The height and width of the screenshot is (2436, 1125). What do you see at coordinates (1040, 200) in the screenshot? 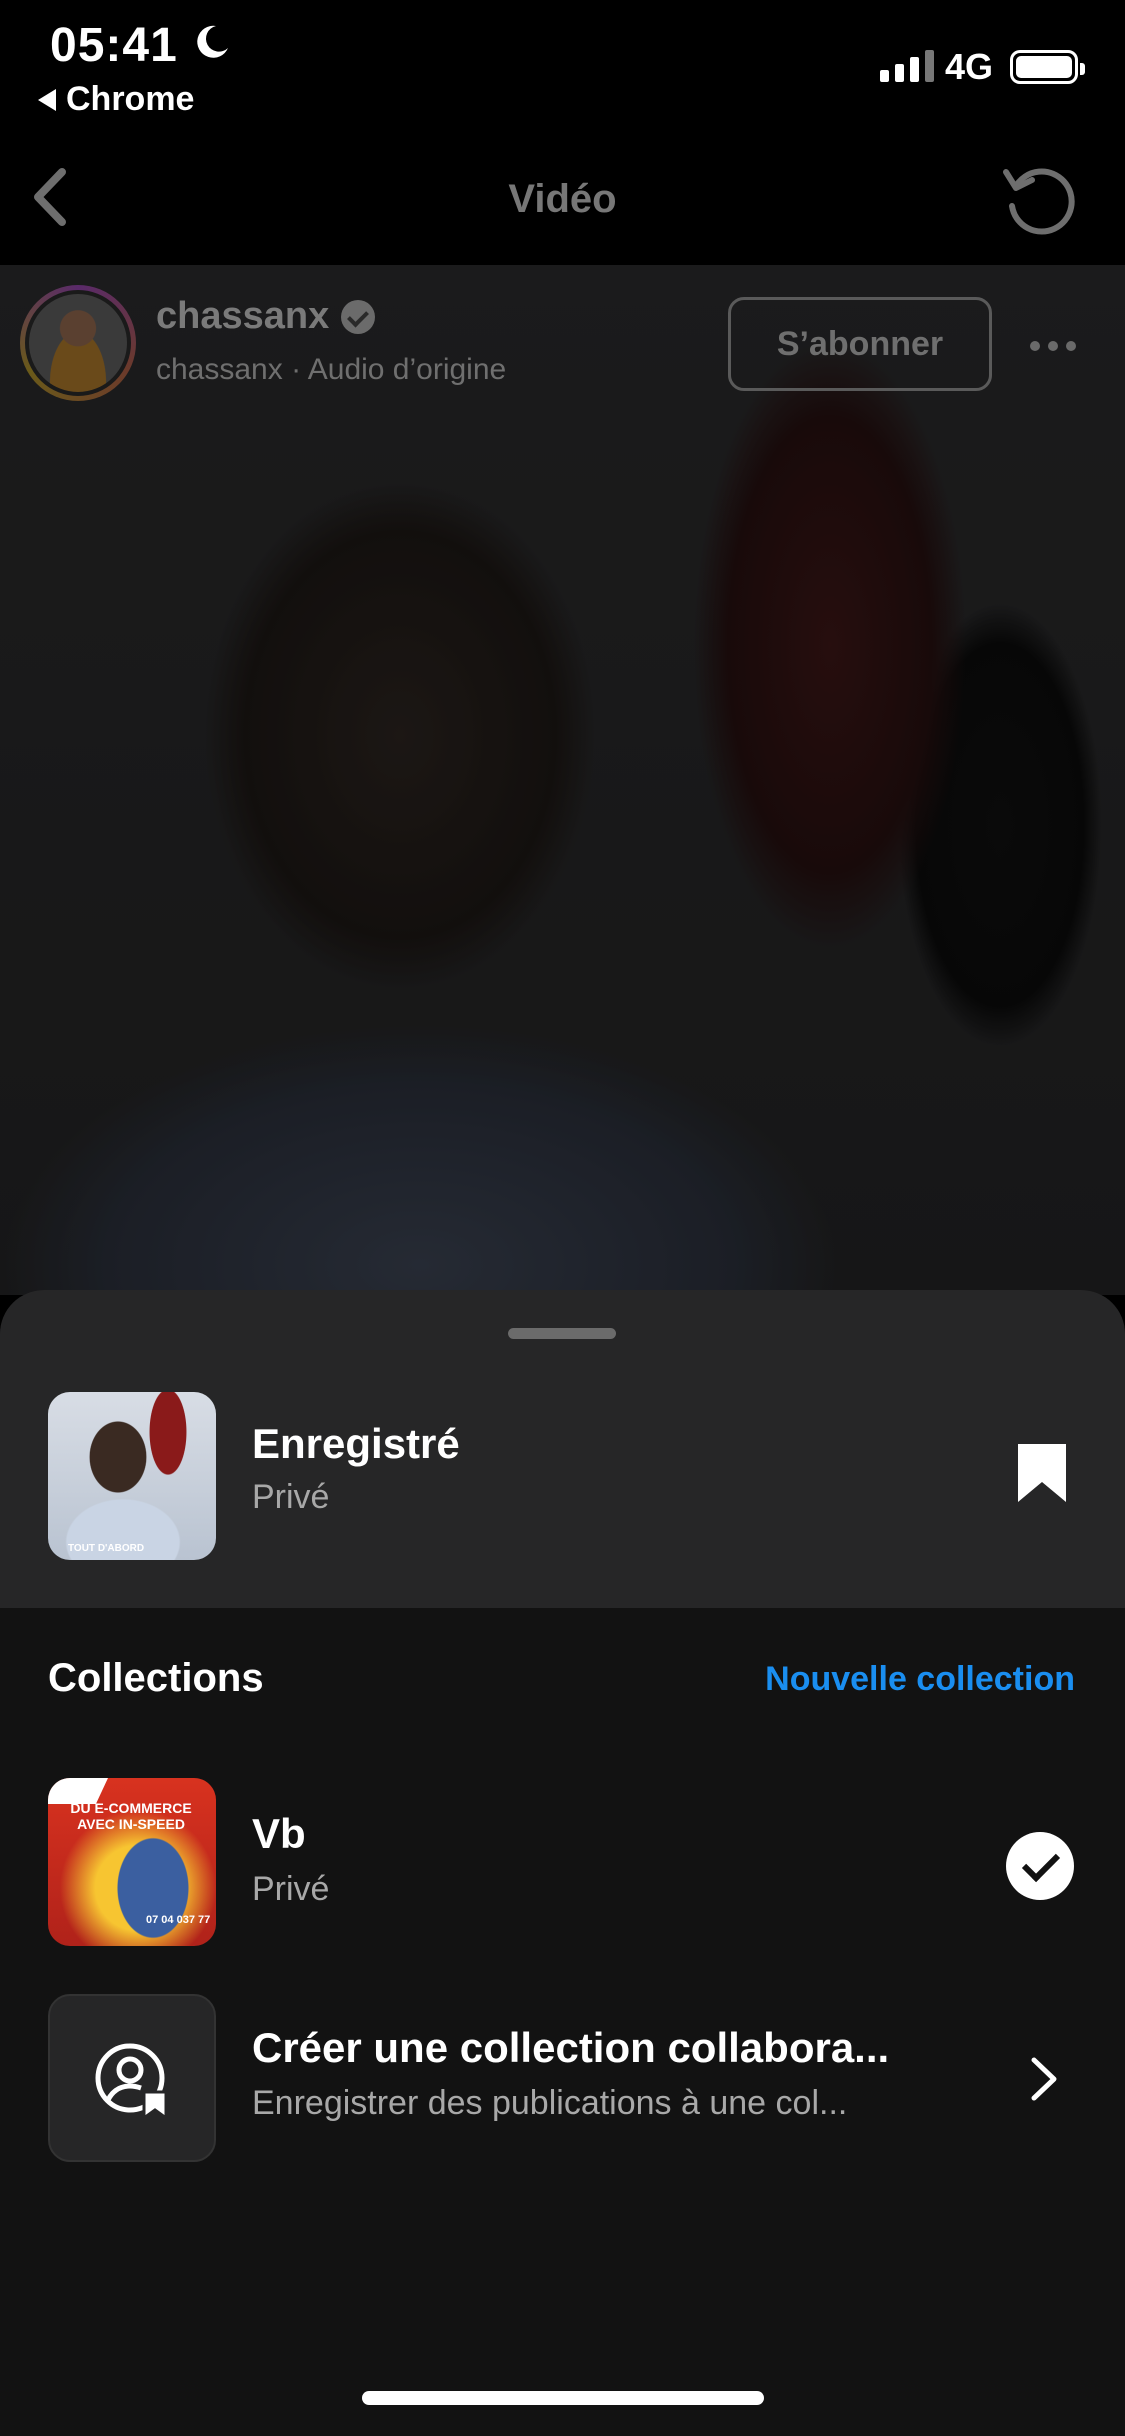
I see `refresh-icon` at bounding box center [1040, 200].